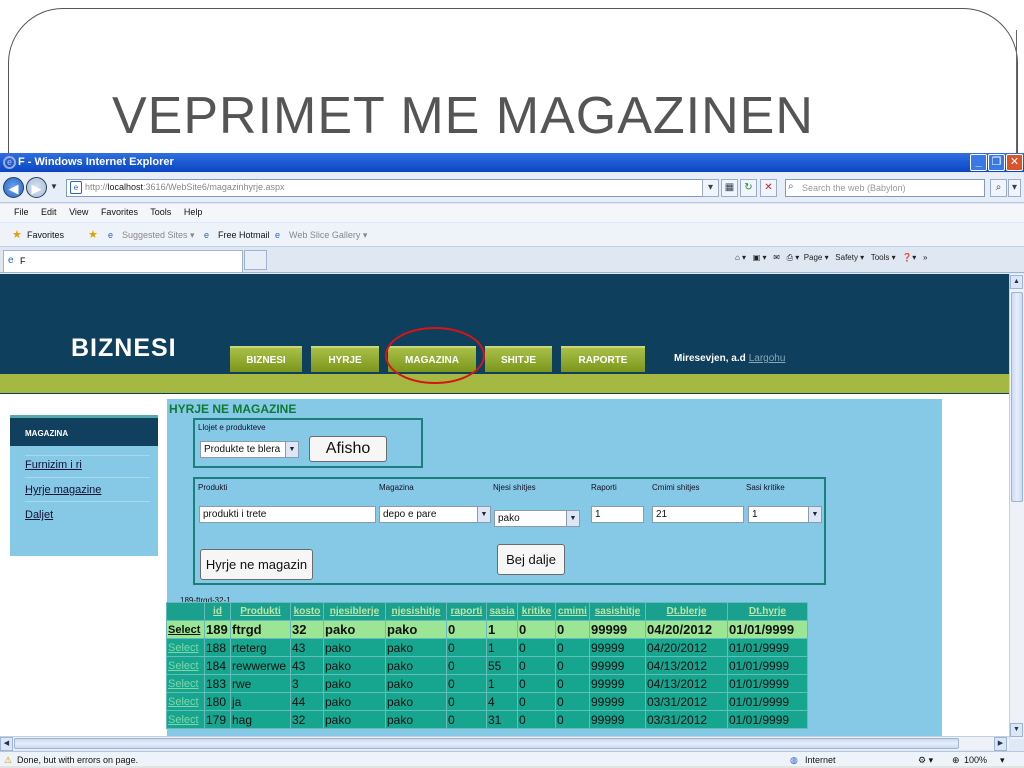 This screenshot has height=768, width=1024. What do you see at coordinates (748, 188) in the screenshot?
I see `refresh-icon: ↻` at bounding box center [748, 188].